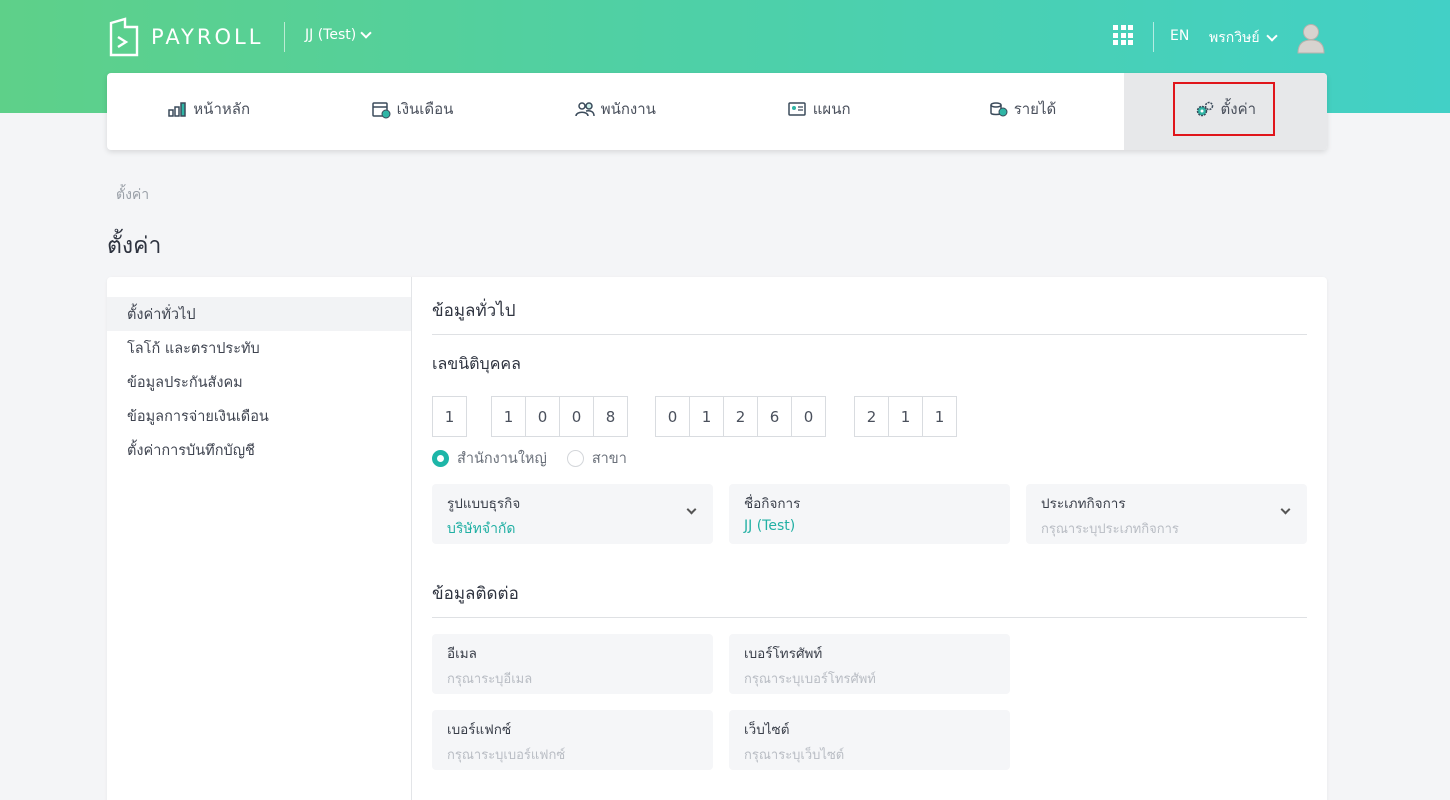  What do you see at coordinates (869, 664) in the screenshot?
I see `phone-field: เบอร์โทรศัพท์ กรุณาระบุเบอร์โทรศัพท์` at bounding box center [869, 664].